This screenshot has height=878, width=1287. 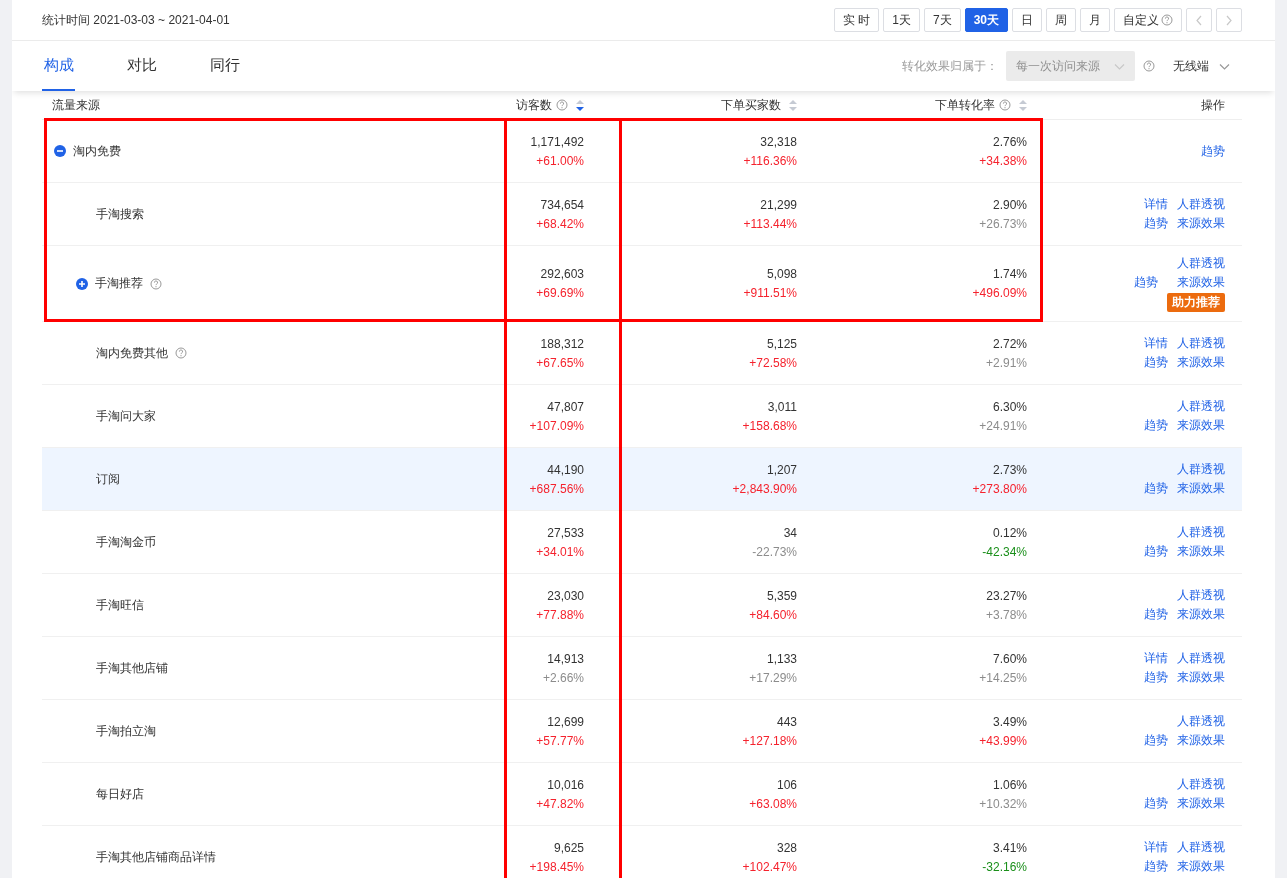 I want to click on device-select: 无线端, so click(x=1201, y=66).